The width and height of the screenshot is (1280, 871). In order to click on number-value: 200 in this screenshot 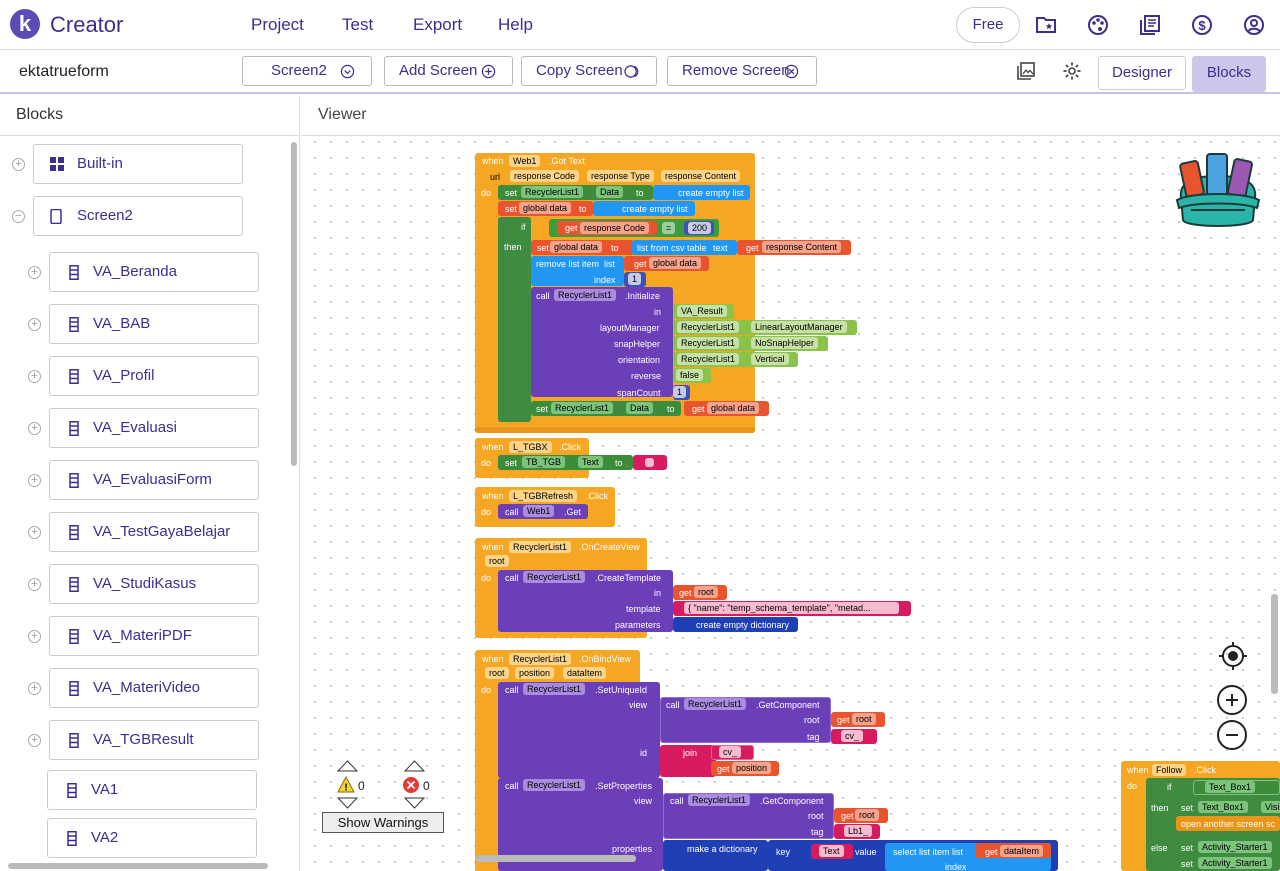, I will do `click(700, 228)`.